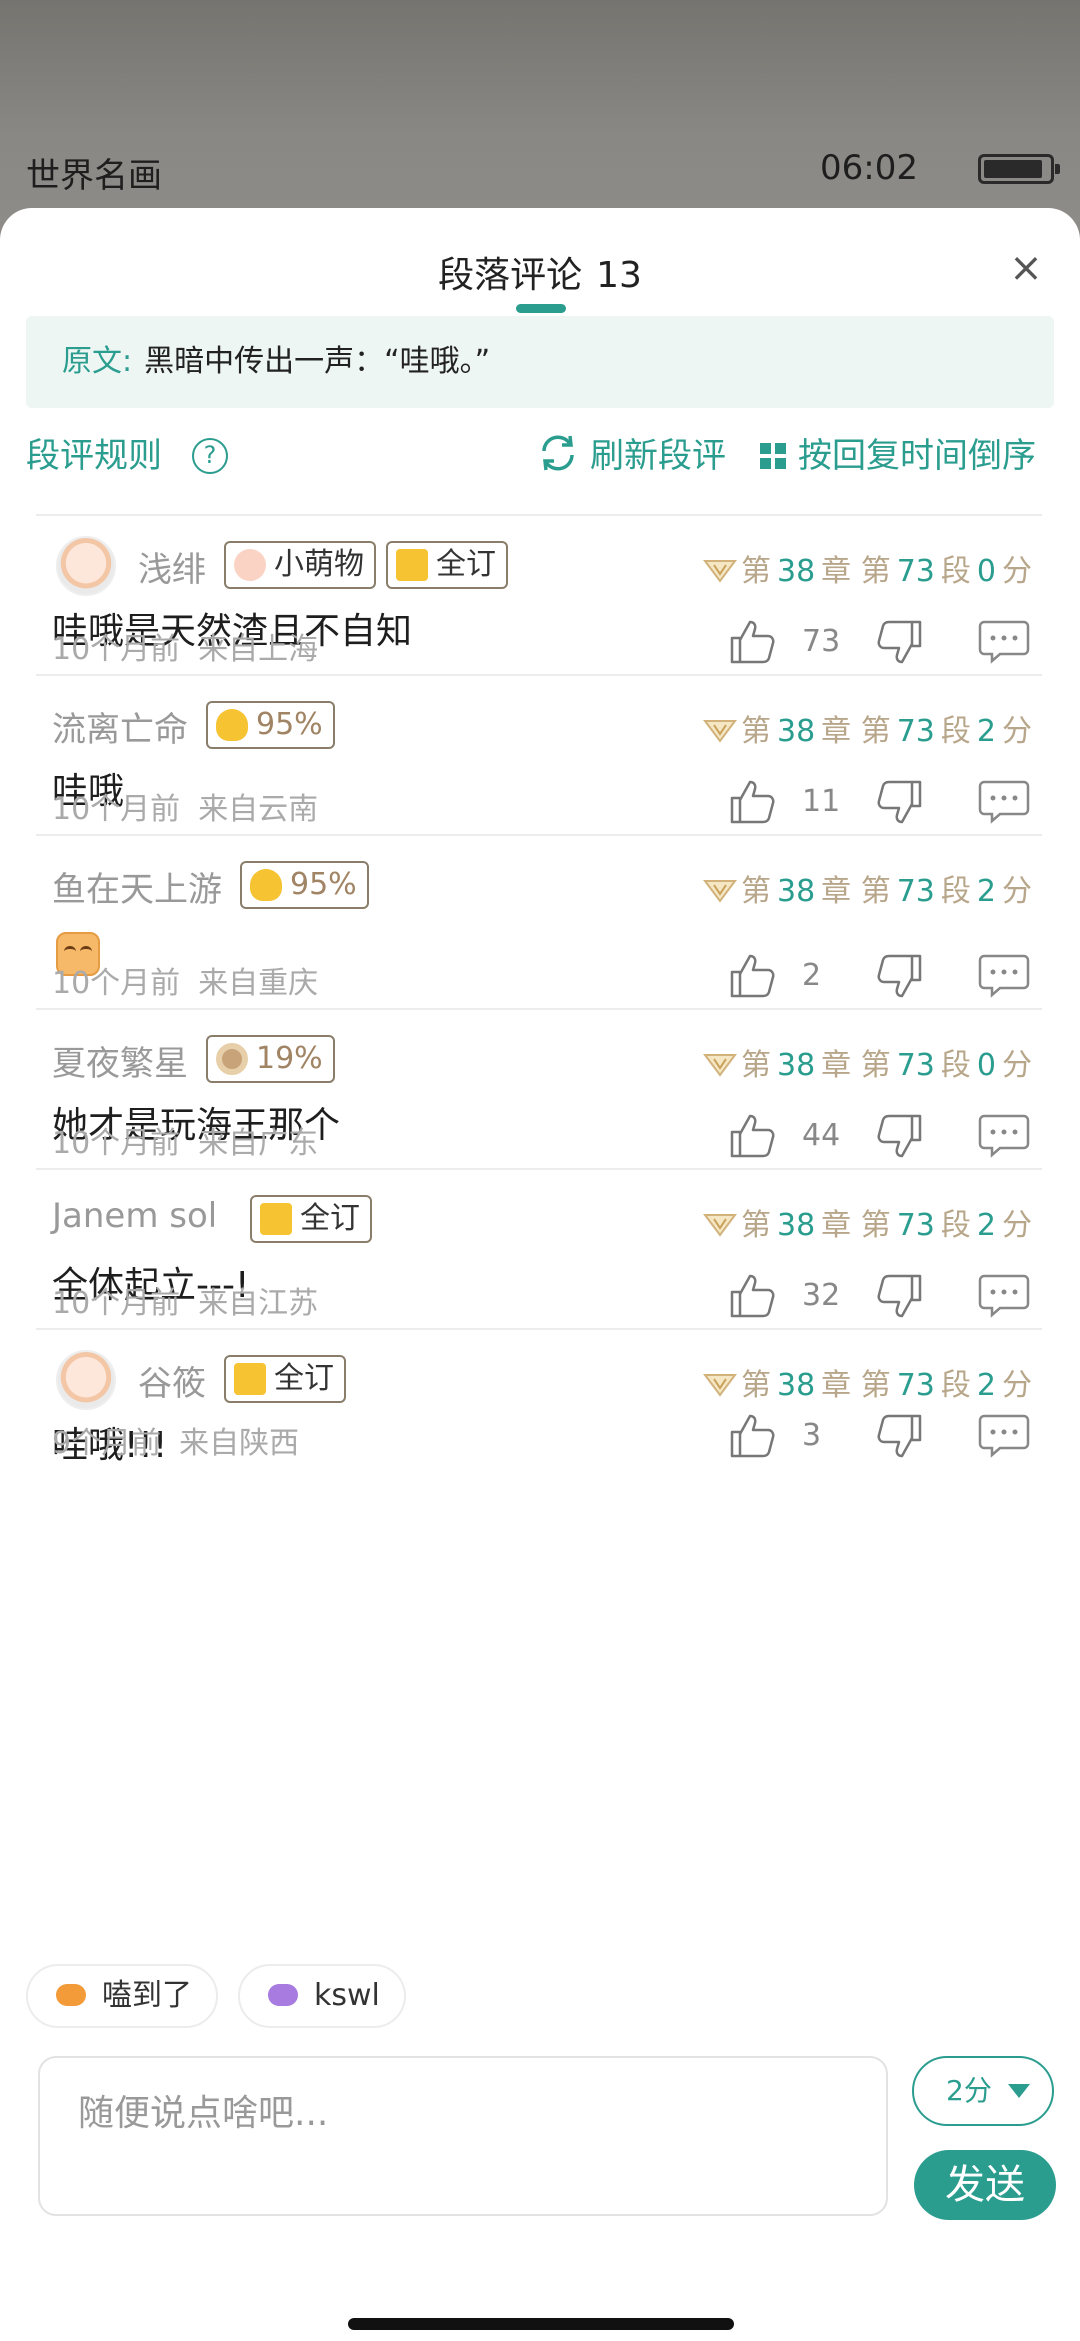 Image resolution: width=1080 pixels, height=2341 pixels. I want to click on username: Janem sol, so click(134, 1216).